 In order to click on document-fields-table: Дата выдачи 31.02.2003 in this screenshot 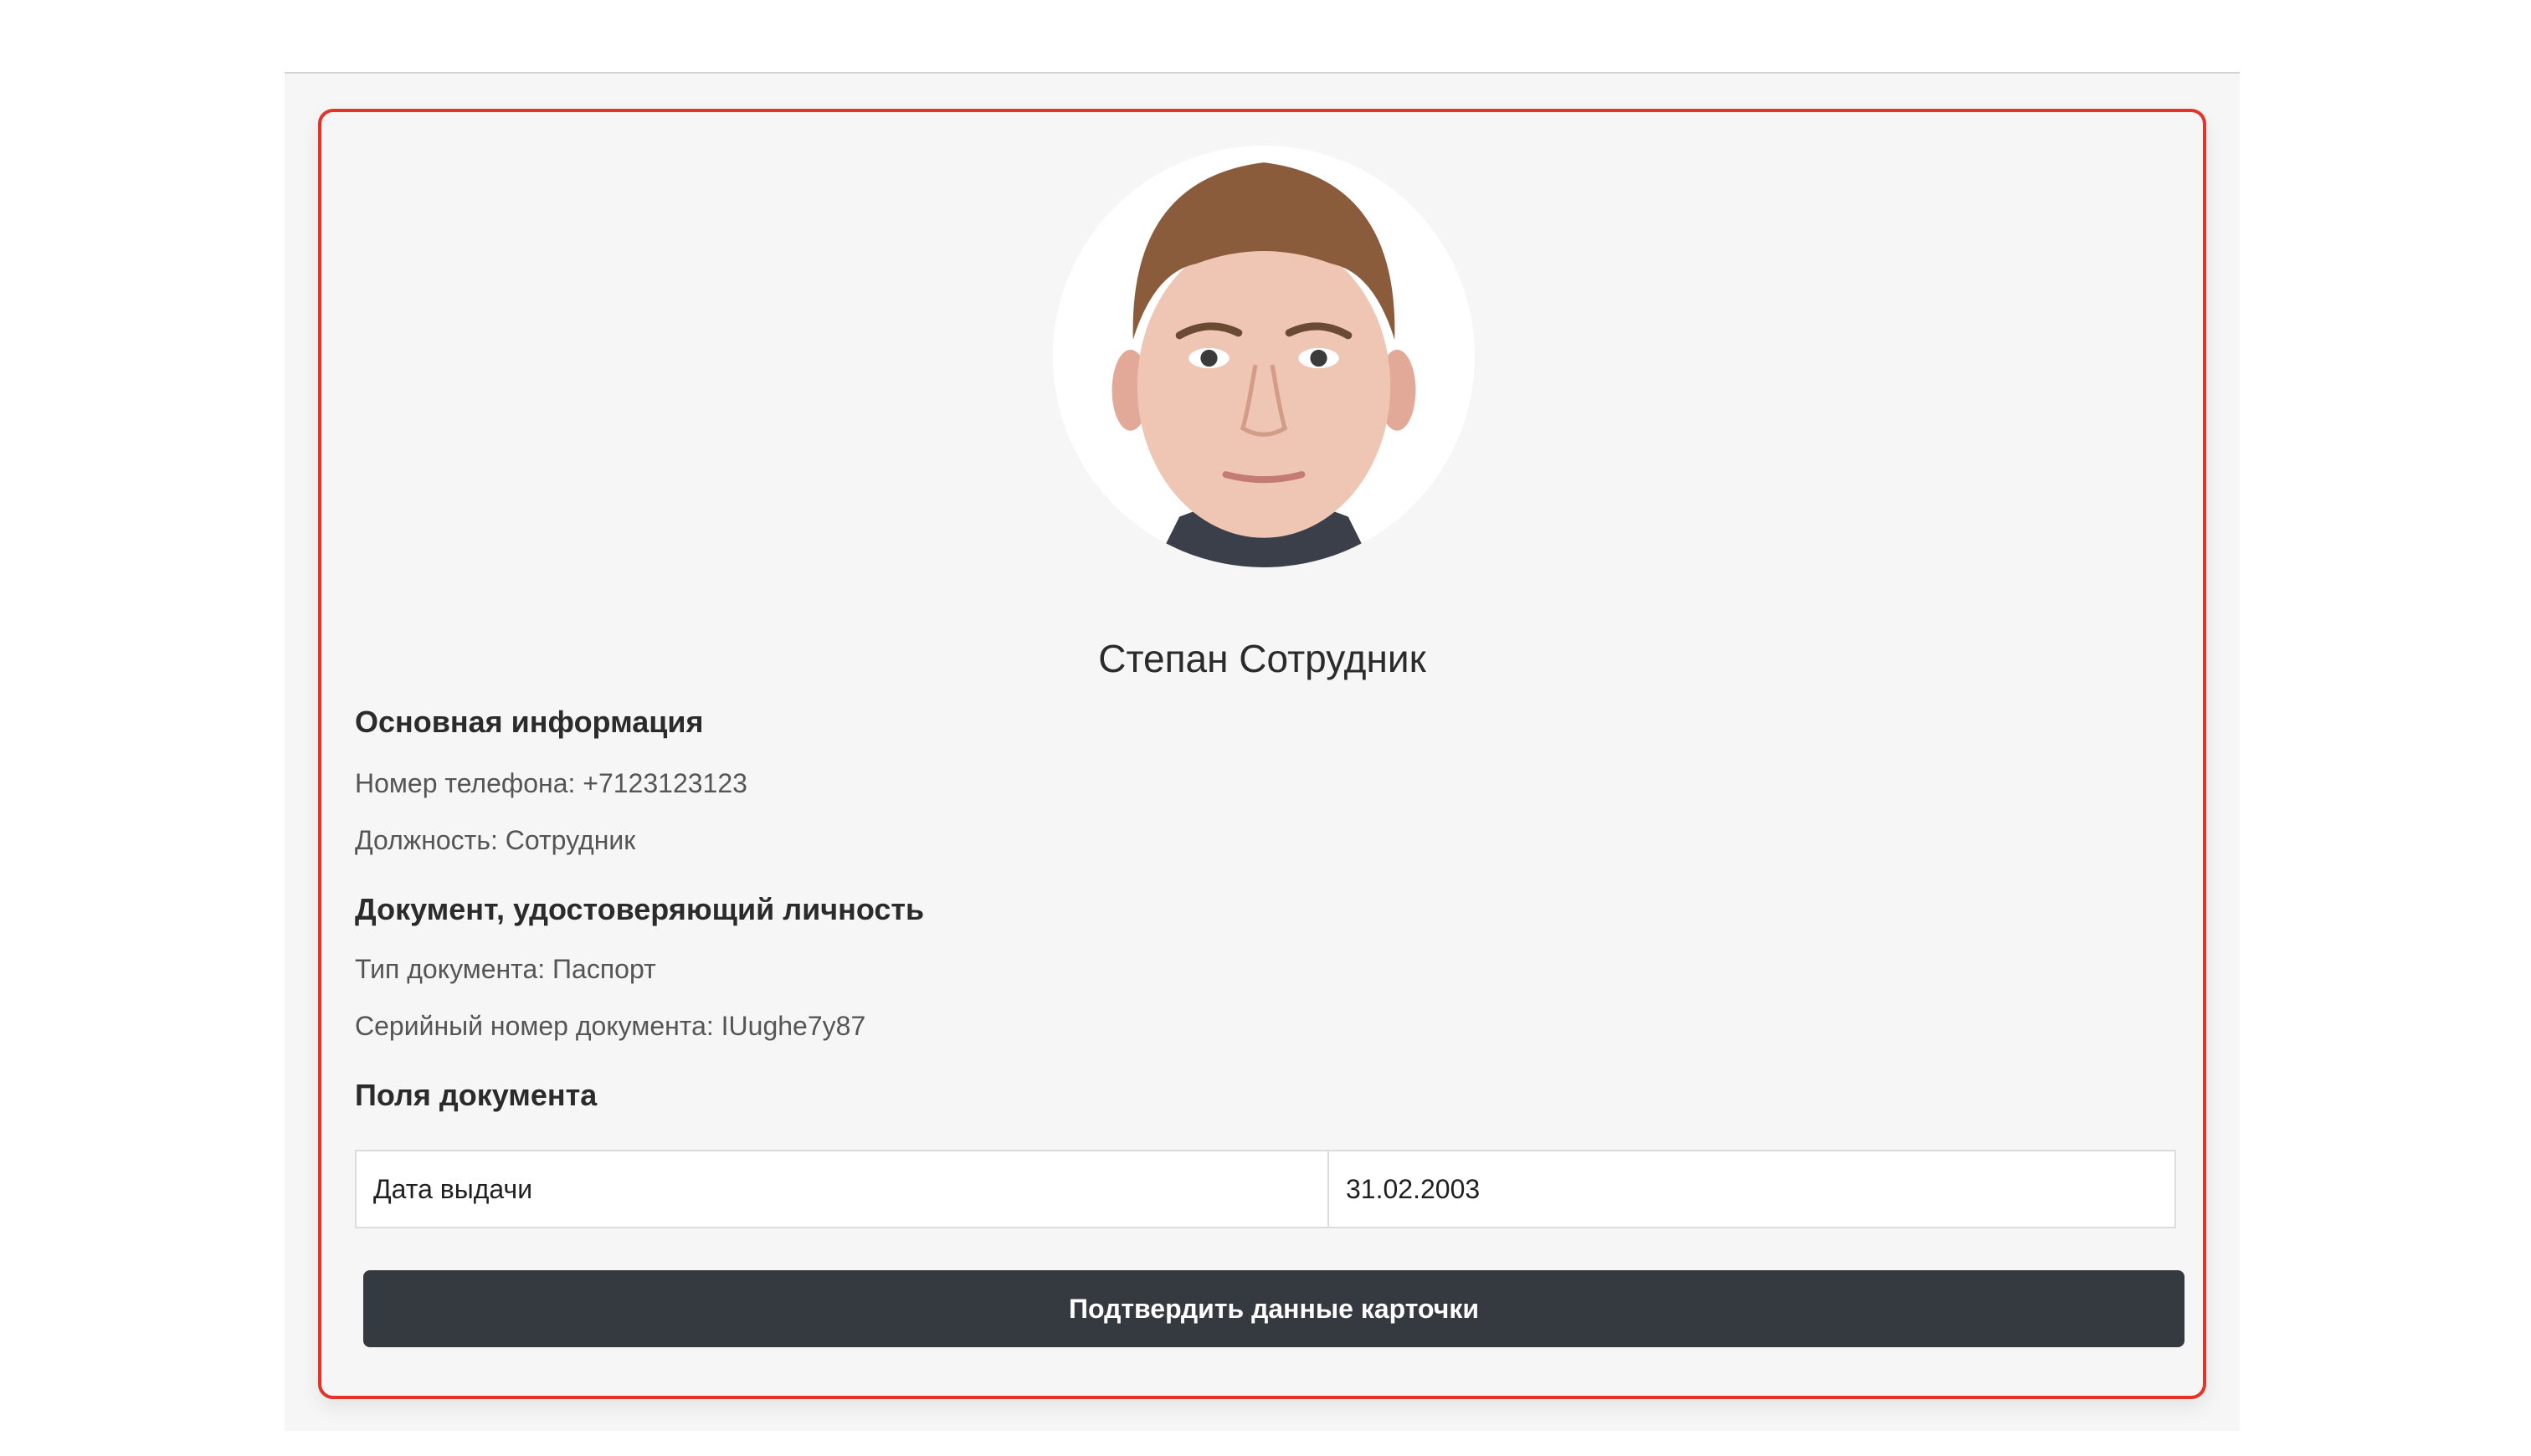, I will do `click(1265, 1189)`.